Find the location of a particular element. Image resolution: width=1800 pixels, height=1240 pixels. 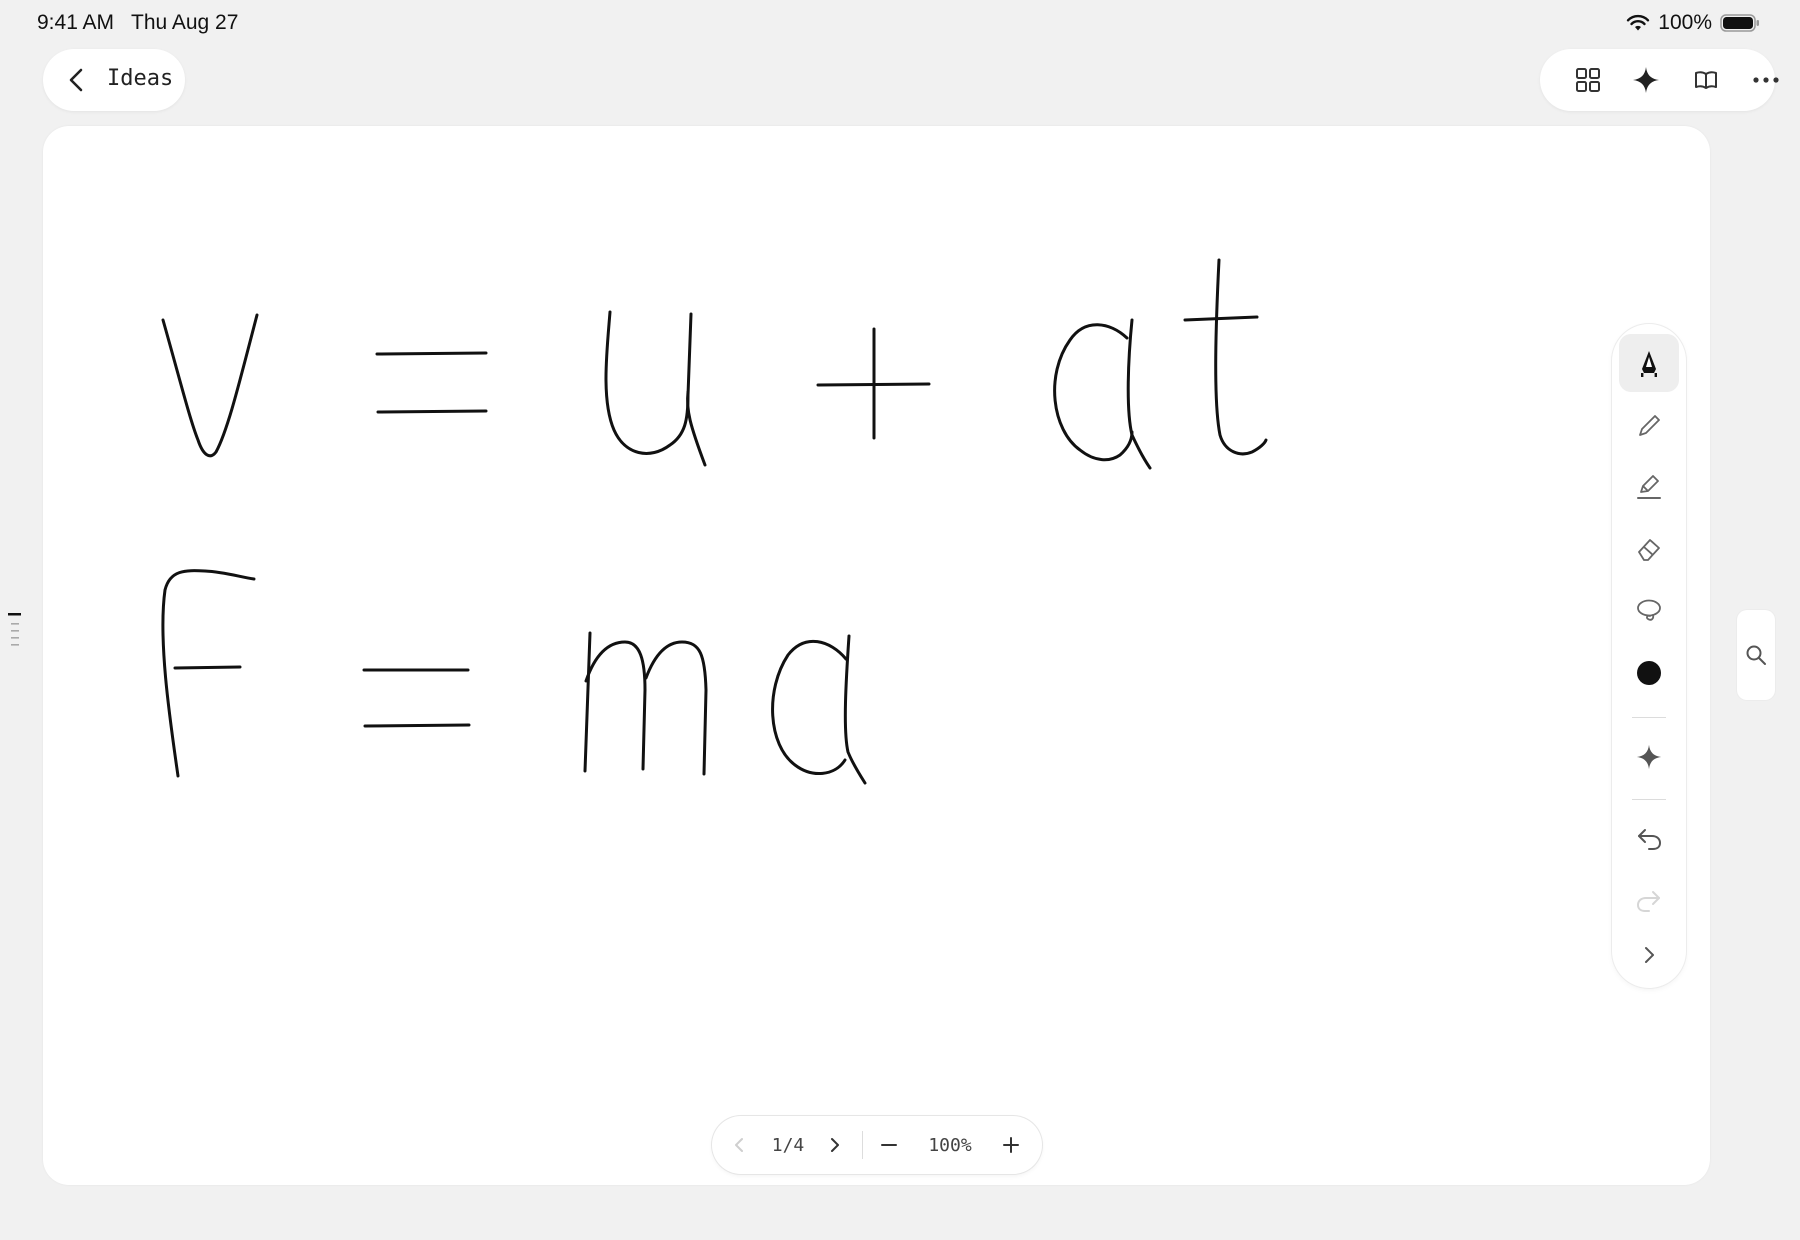

read-mode-button is located at coordinates (1706, 80).